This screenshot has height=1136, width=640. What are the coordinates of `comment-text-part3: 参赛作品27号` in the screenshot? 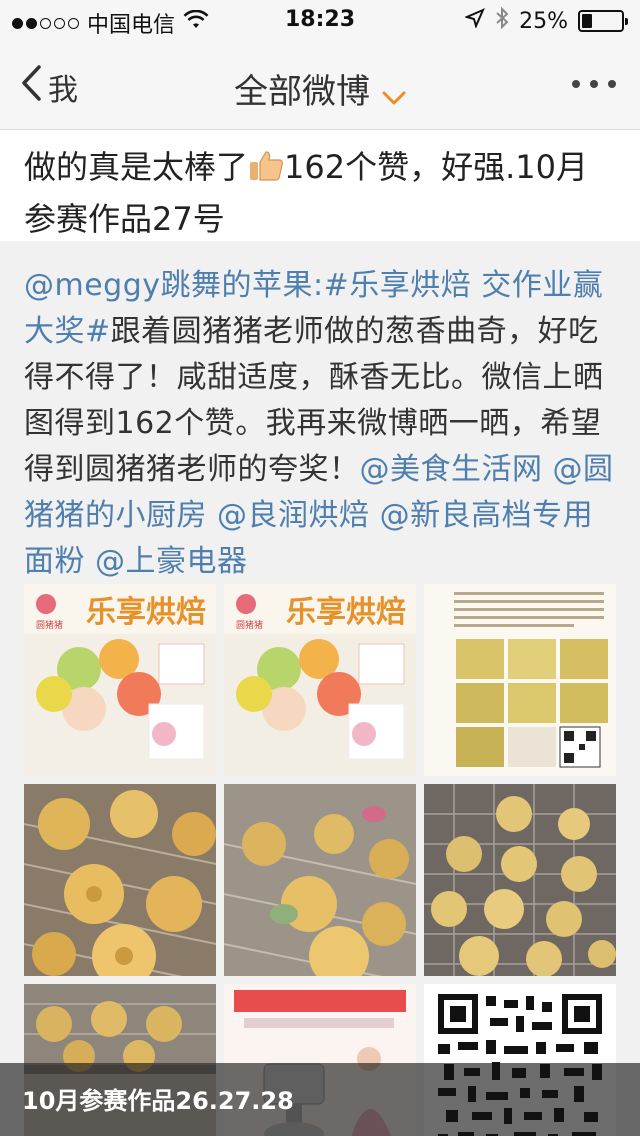 It's located at (124, 219).